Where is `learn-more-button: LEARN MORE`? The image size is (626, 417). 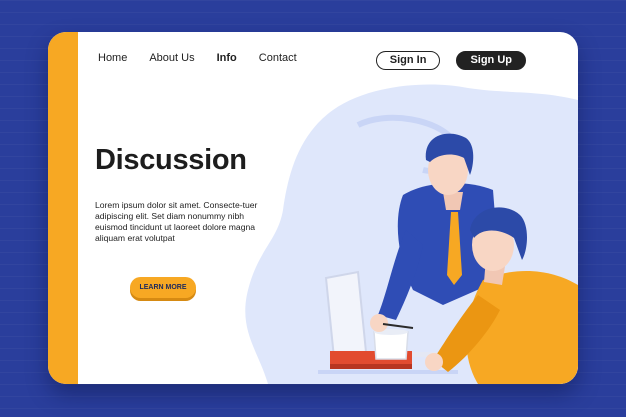
learn-more-button: LEARN MORE is located at coordinates (163, 287).